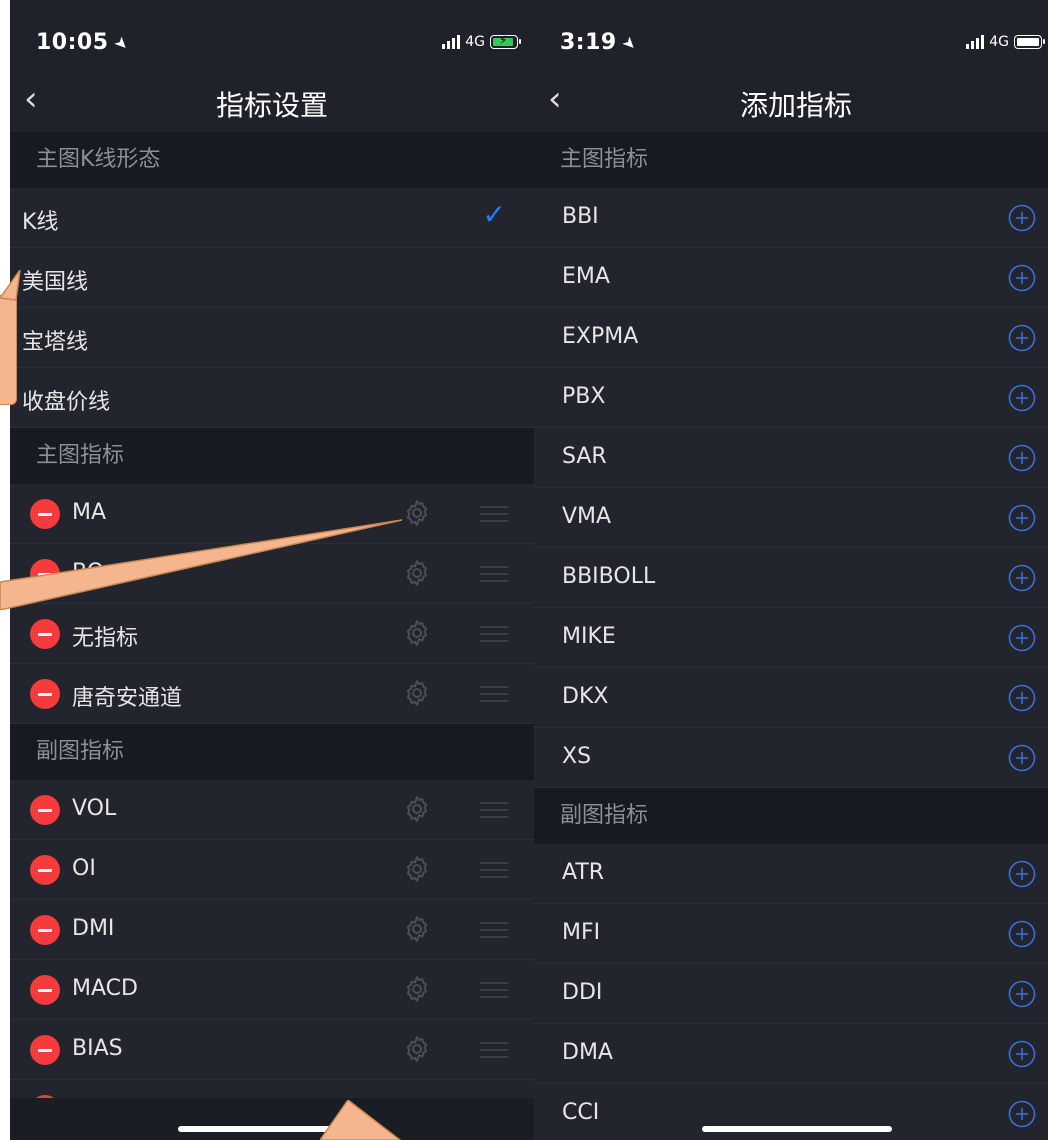  Describe the element at coordinates (791, 278) in the screenshot. I see `add-indicator-row: EMA` at that location.